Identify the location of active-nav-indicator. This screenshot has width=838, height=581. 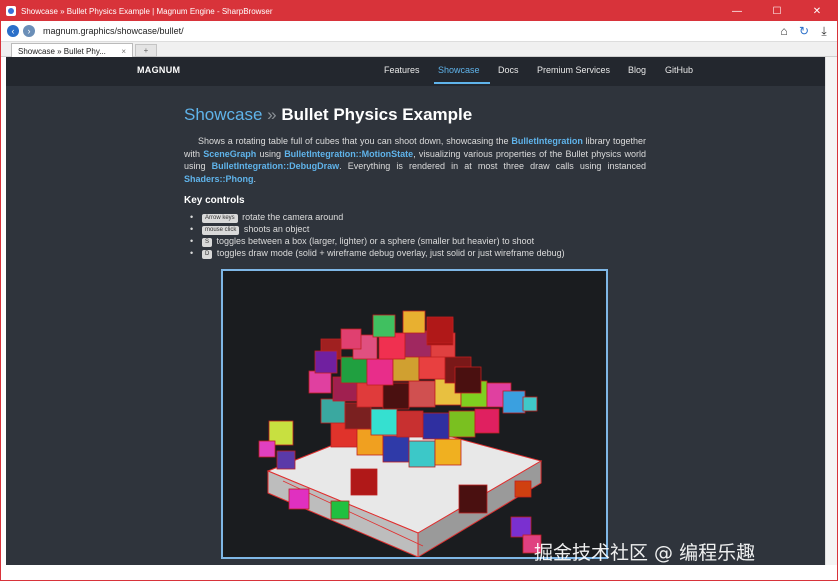
(462, 83).